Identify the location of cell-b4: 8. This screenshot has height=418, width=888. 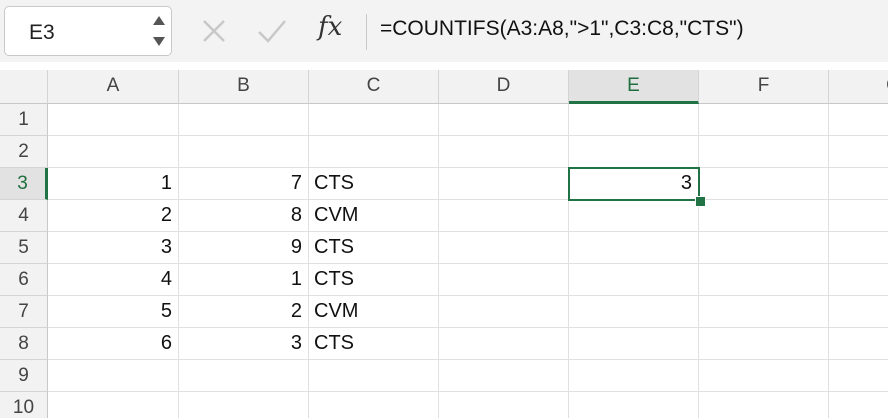
(244, 216).